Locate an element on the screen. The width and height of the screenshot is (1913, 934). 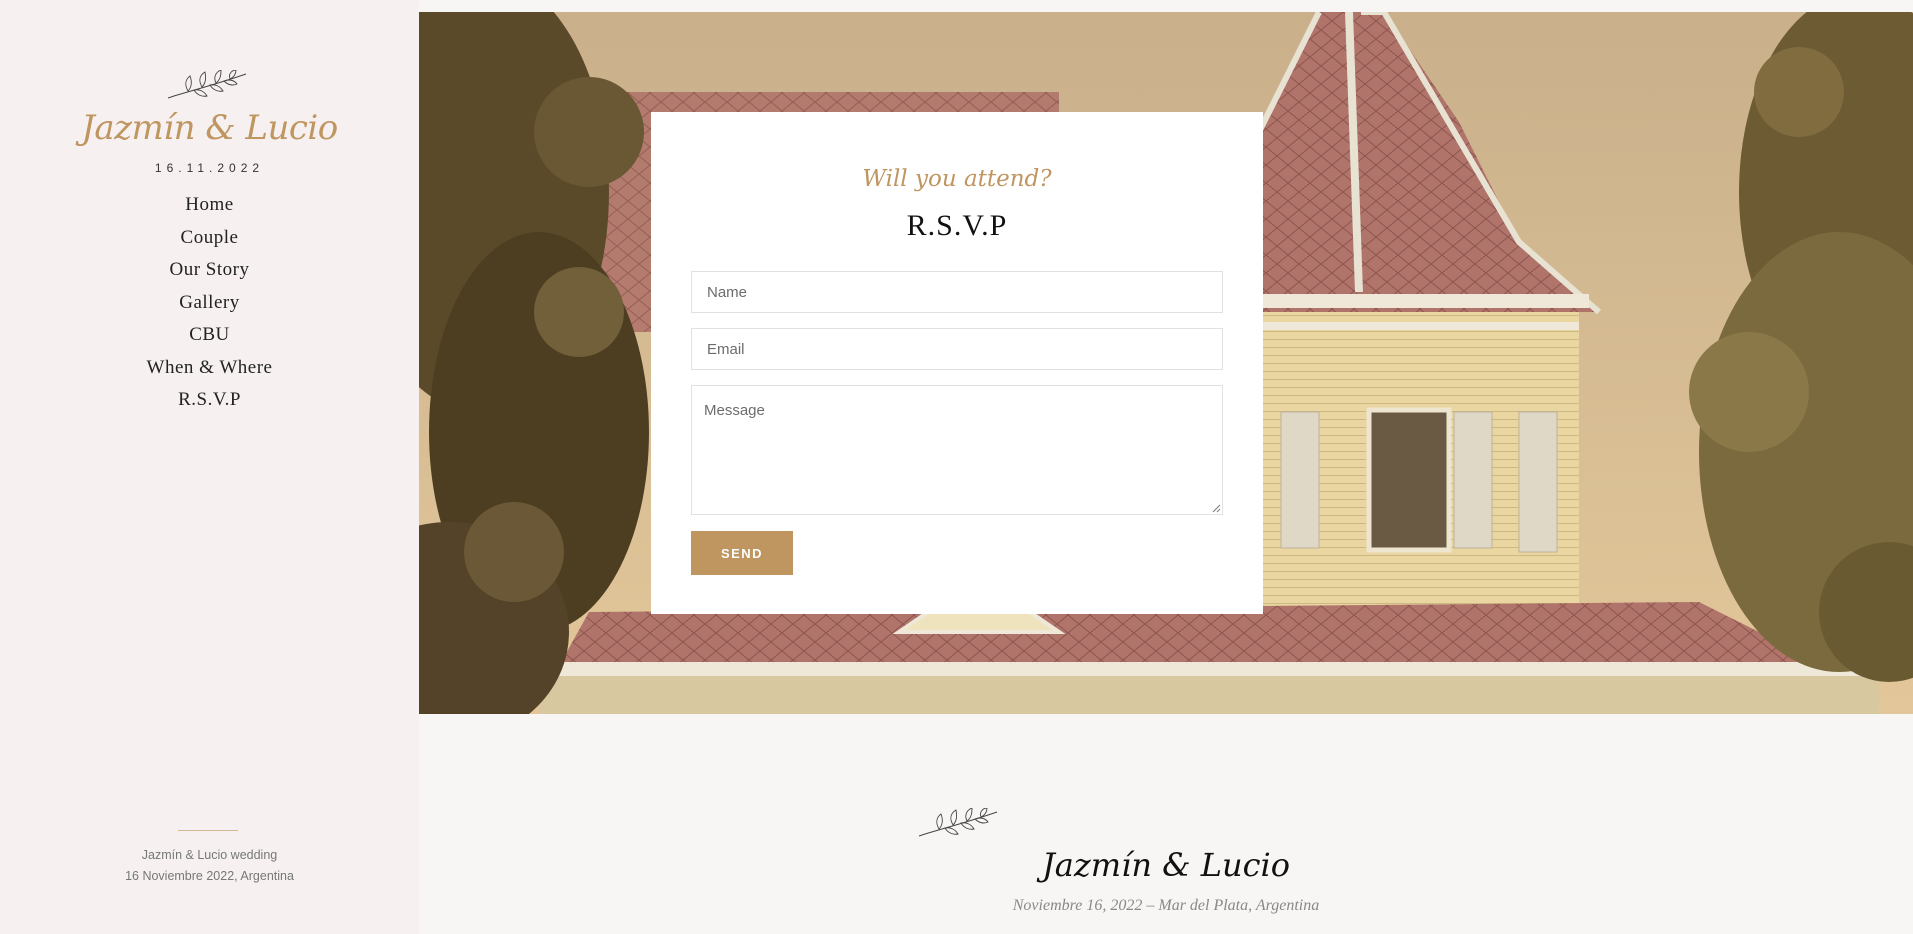
wedding-date: 16.11.2022 is located at coordinates (209, 168).